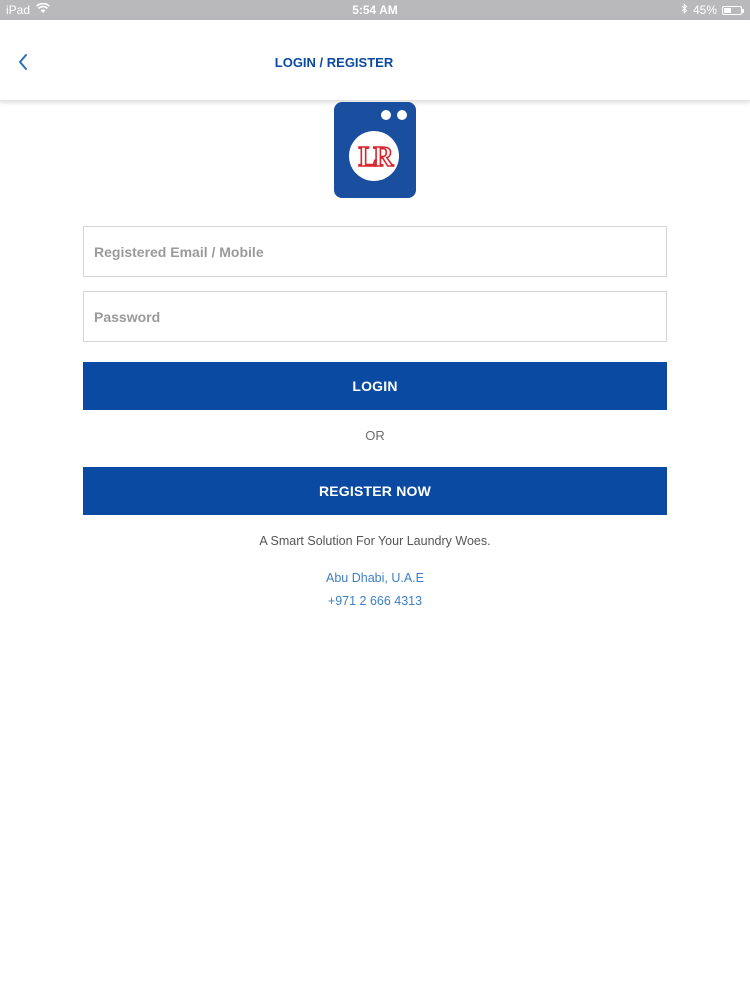 The image size is (750, 1000). I want to click on status-right: 45%, so click(712, 9).